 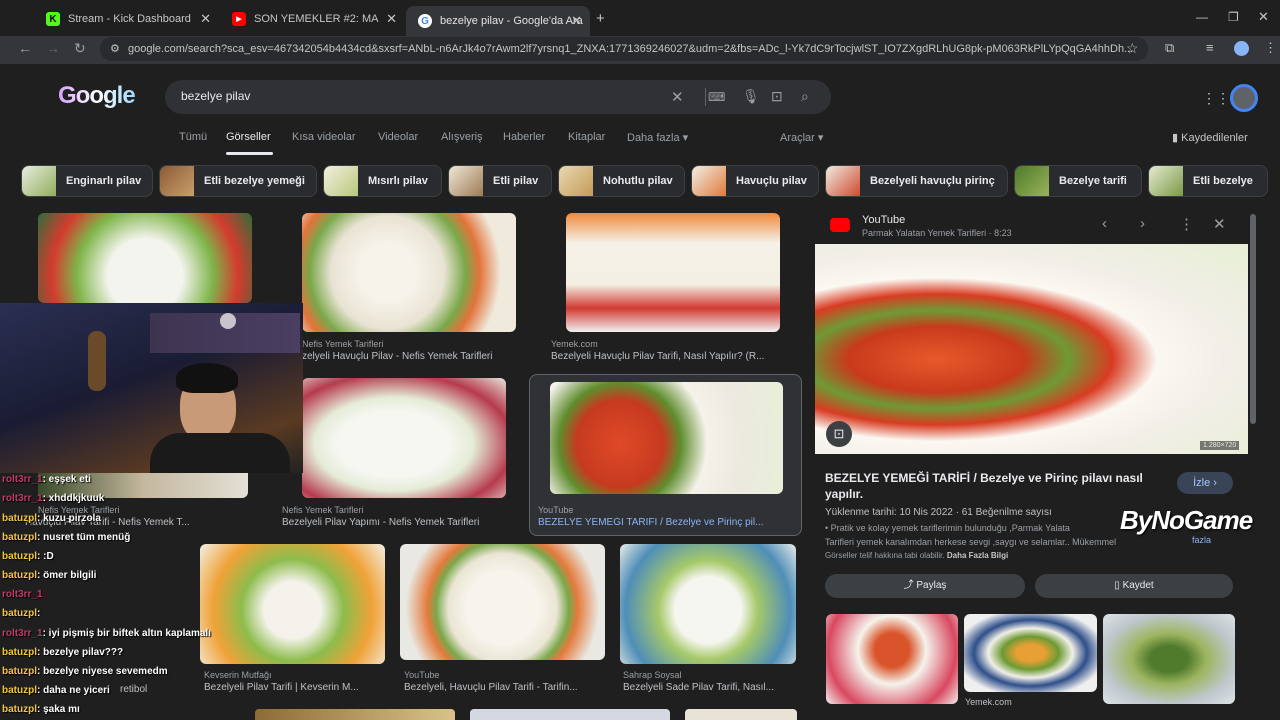 What do you see at coordinates (840, 225) in the screenshot?
I see `youtube-icon` at bounding box center [840, 225].